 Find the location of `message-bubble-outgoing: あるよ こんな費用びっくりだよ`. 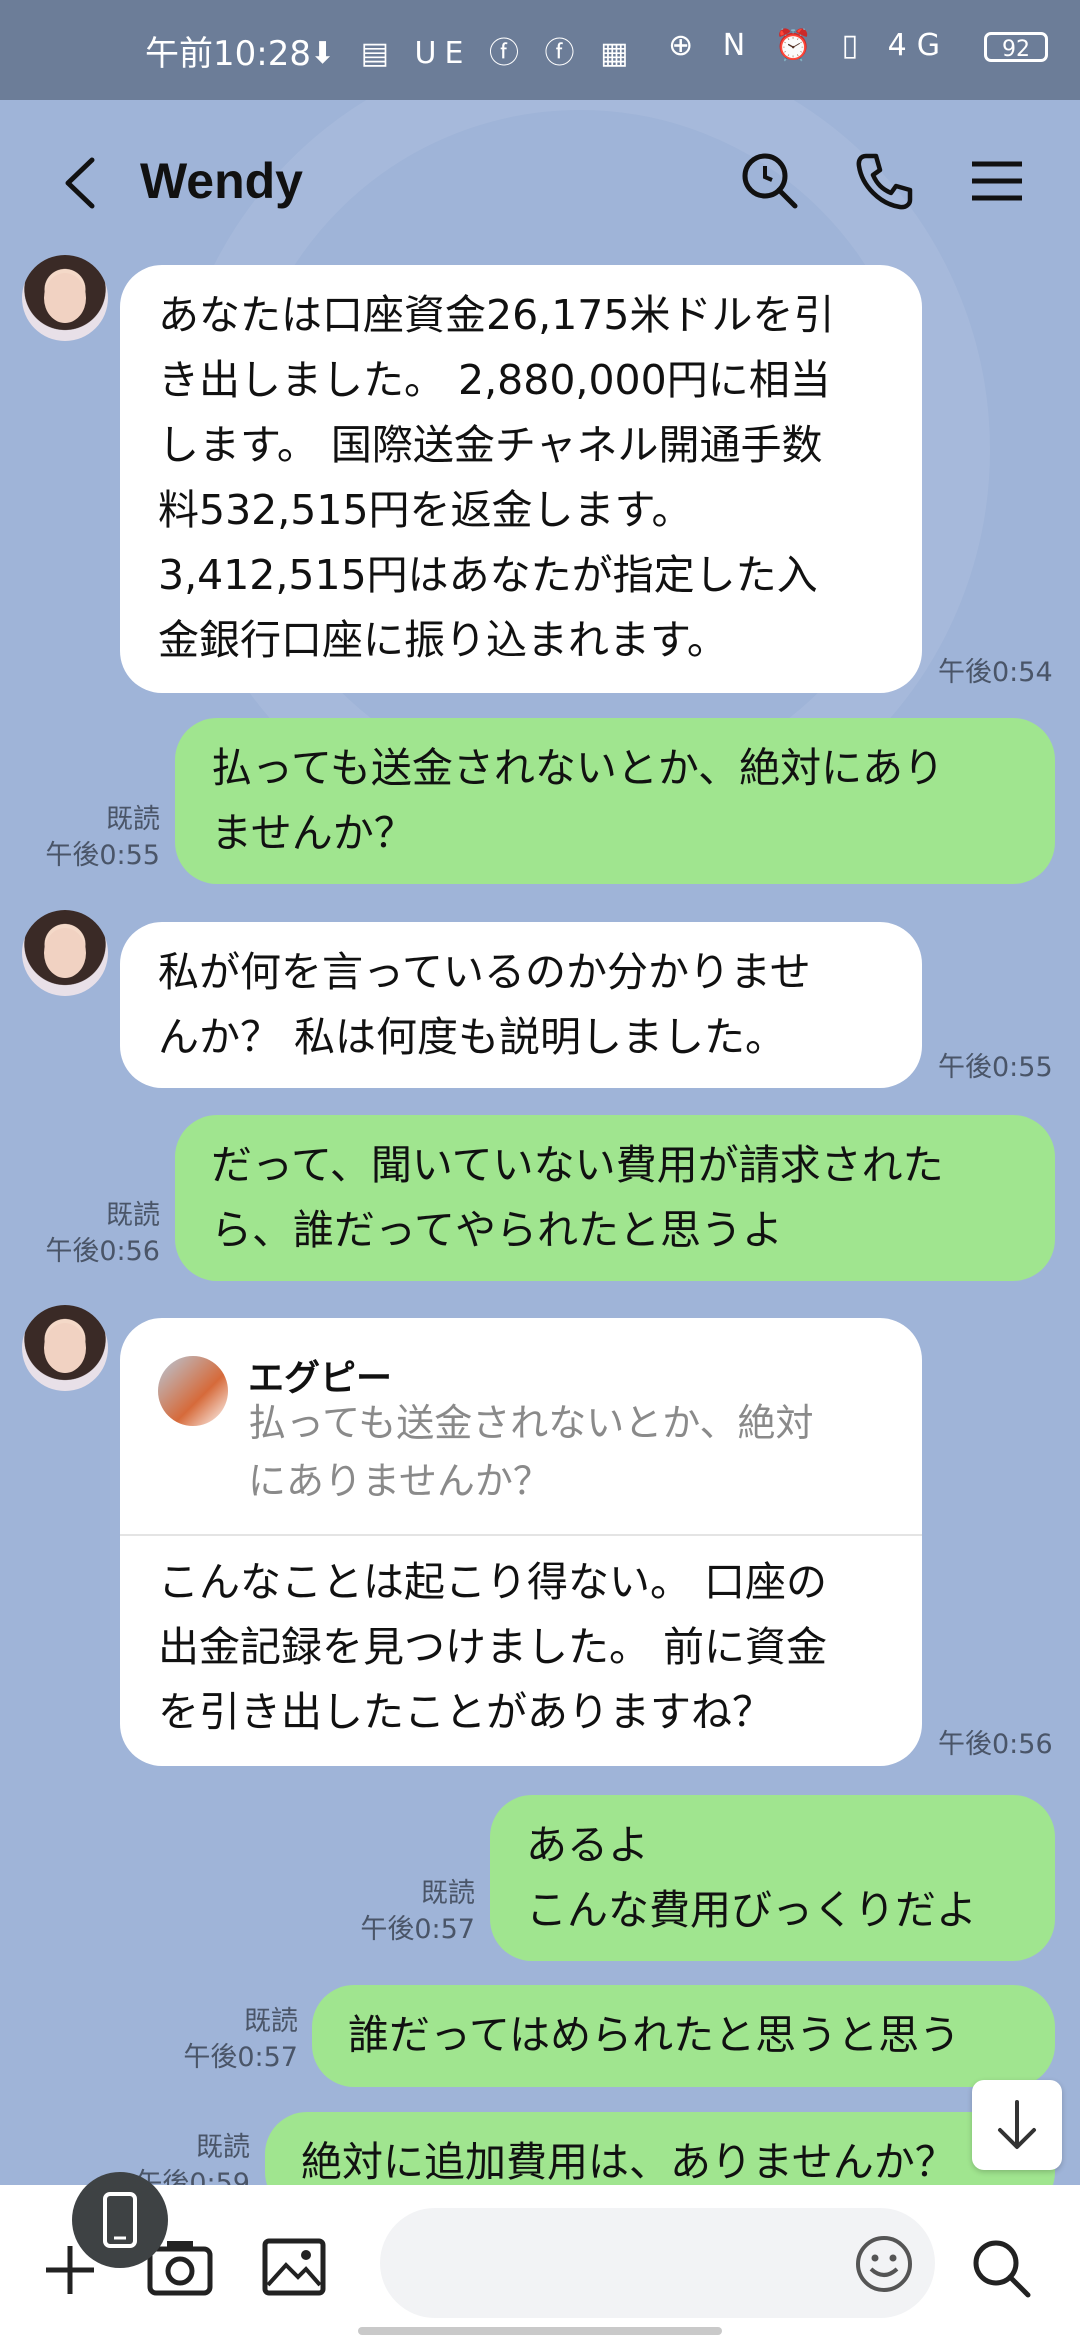

message-bubble-outgoing: あるよ こんな費用びっくりだよ is located at coordinates (772, 1878).